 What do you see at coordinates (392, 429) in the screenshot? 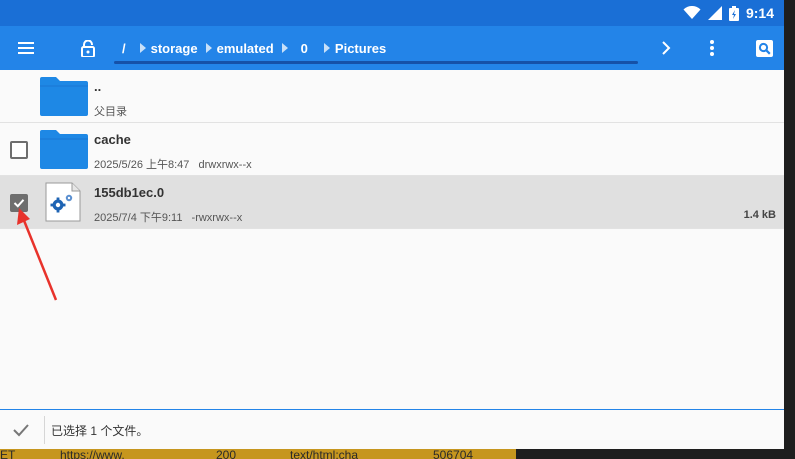
I see `selection-bar: 已选择 1 个文件。` at bounding box center [392, 429].